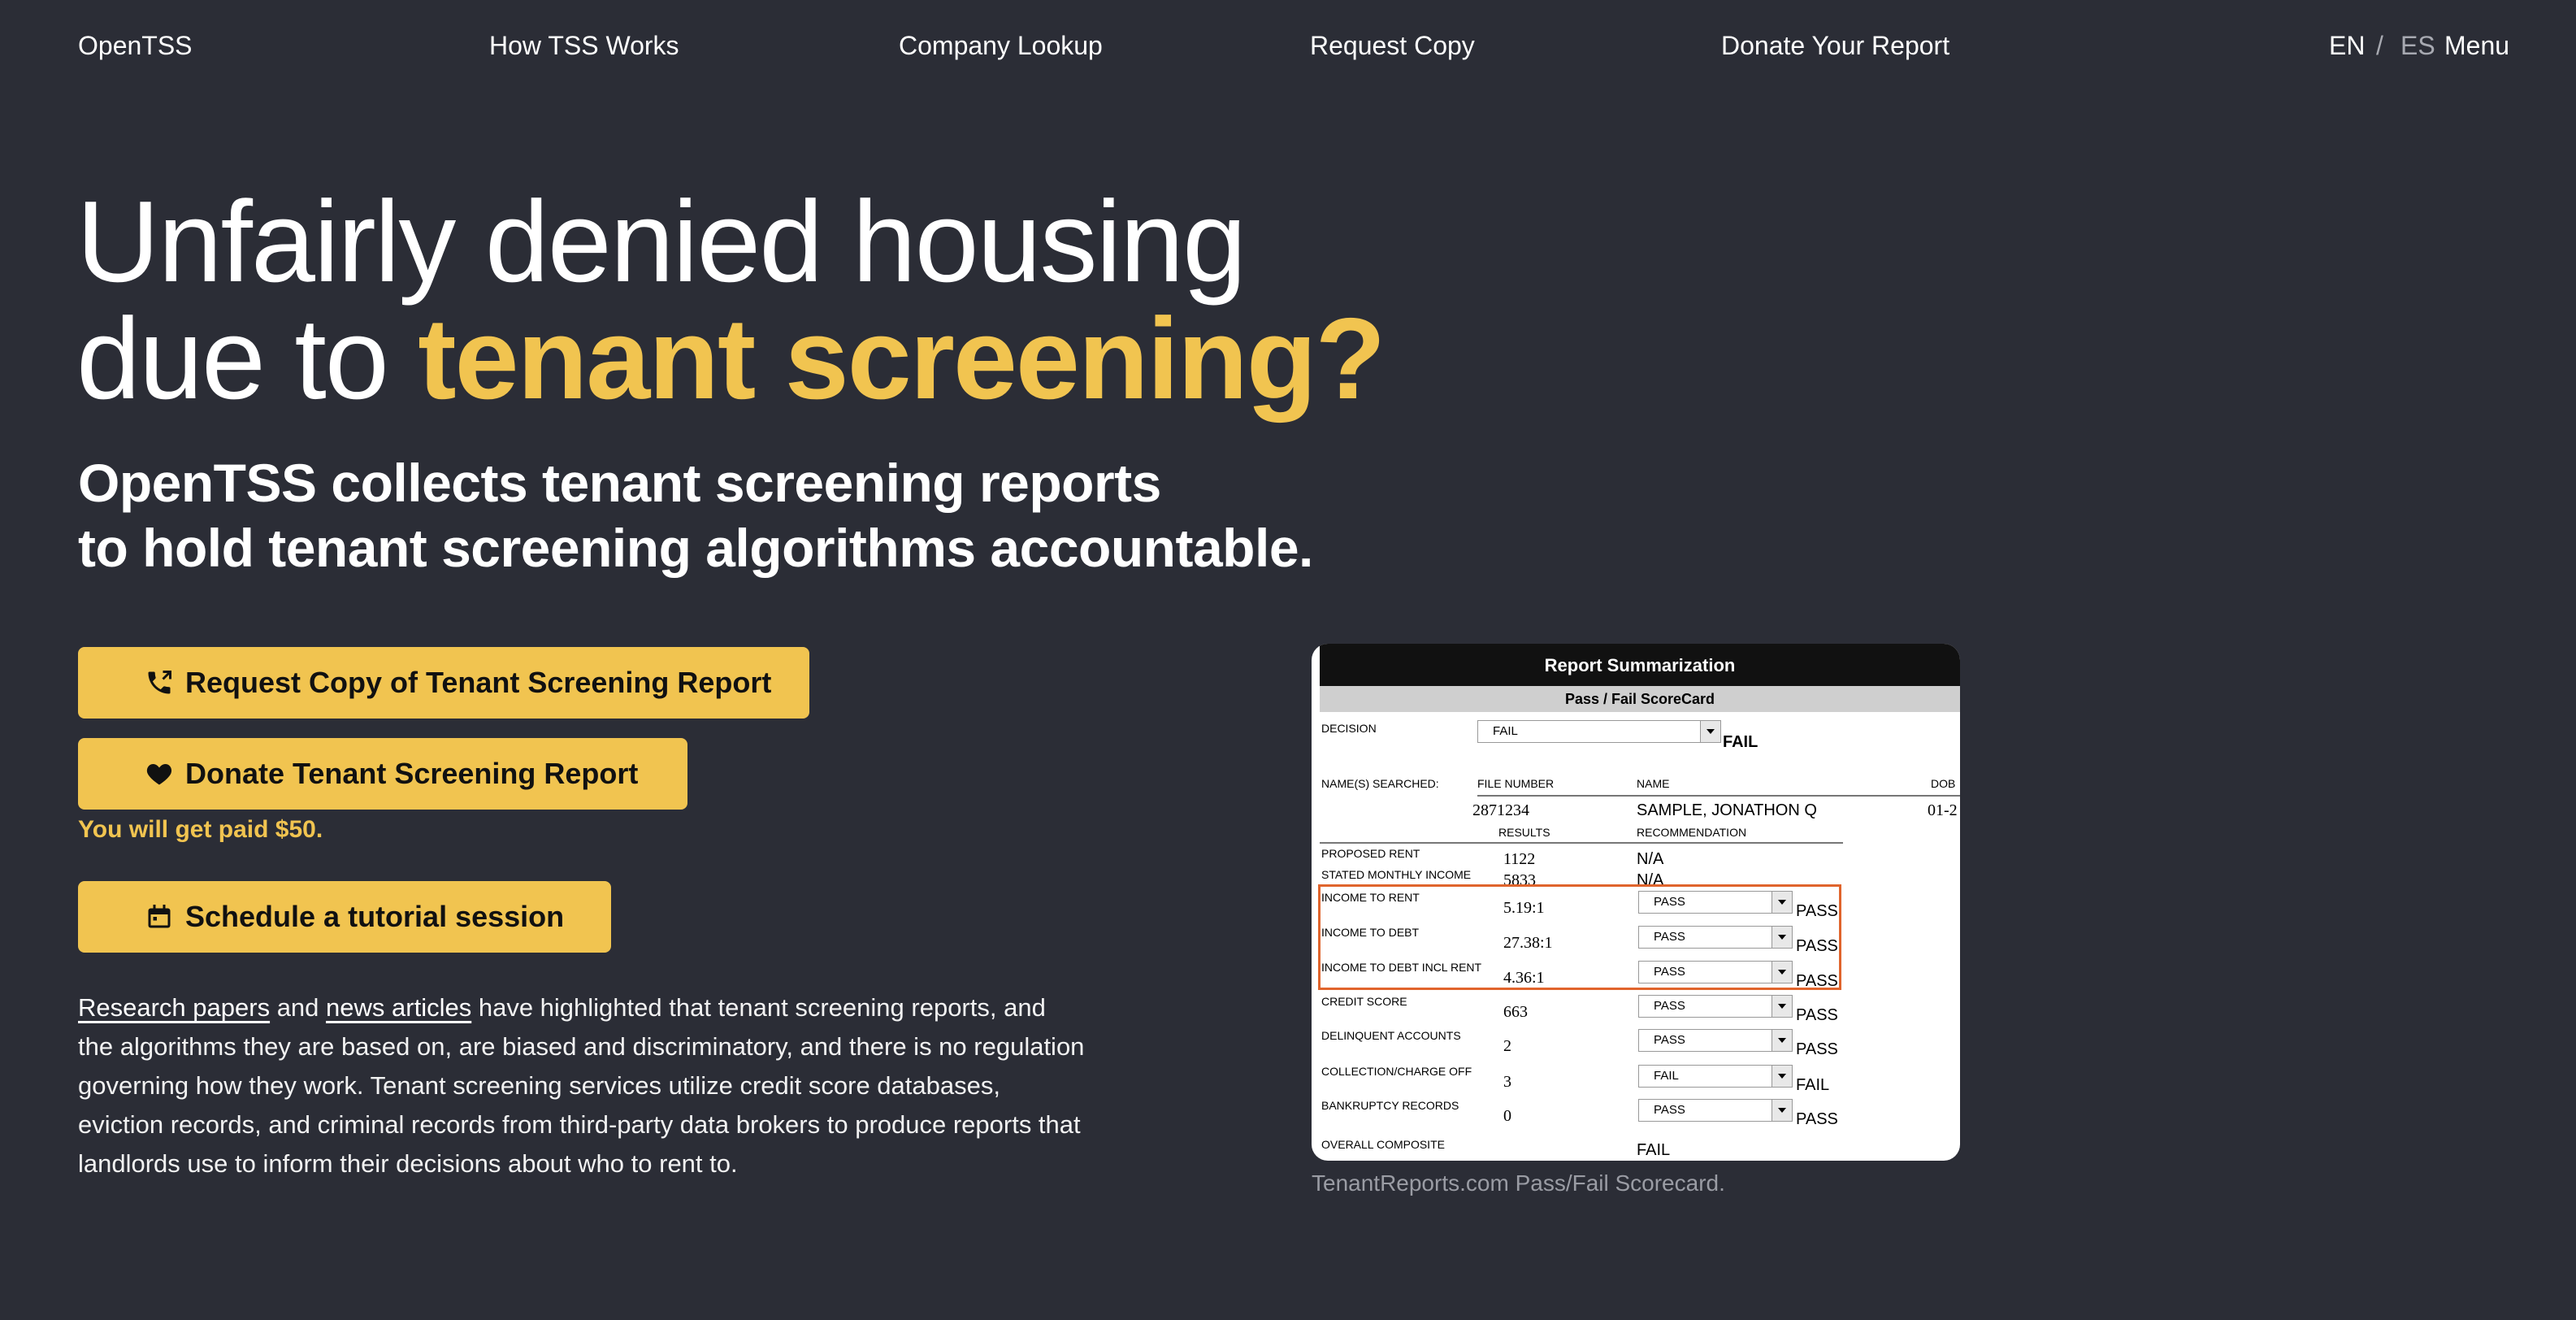 The image size is (2576, 1320). I want to click on scorecard-header-text: Report Summarization, so click(1640, 665).